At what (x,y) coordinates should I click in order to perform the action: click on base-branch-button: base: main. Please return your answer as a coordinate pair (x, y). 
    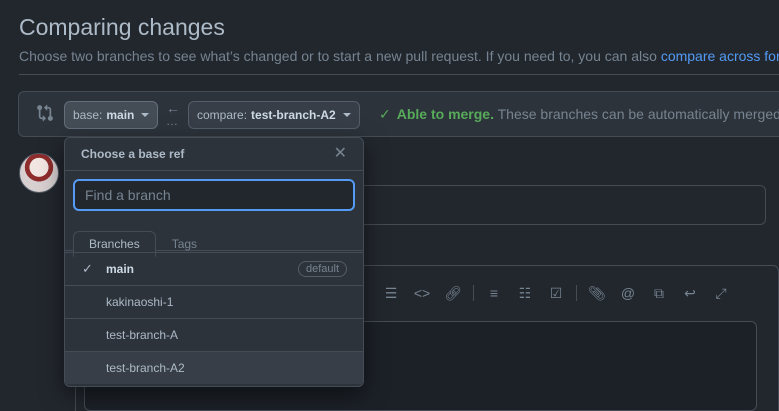
    Looking at the image, I should click on (111, 115).